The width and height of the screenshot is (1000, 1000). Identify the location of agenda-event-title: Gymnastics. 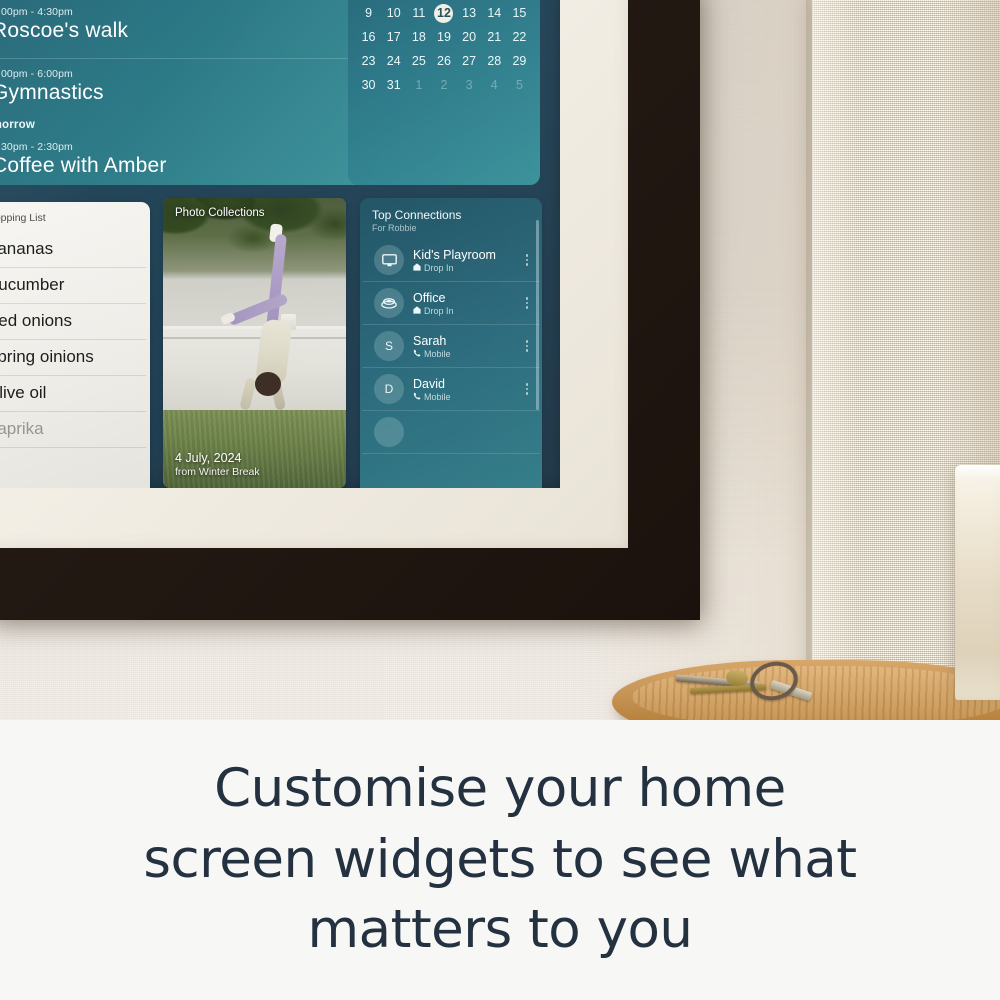
(52, 92).